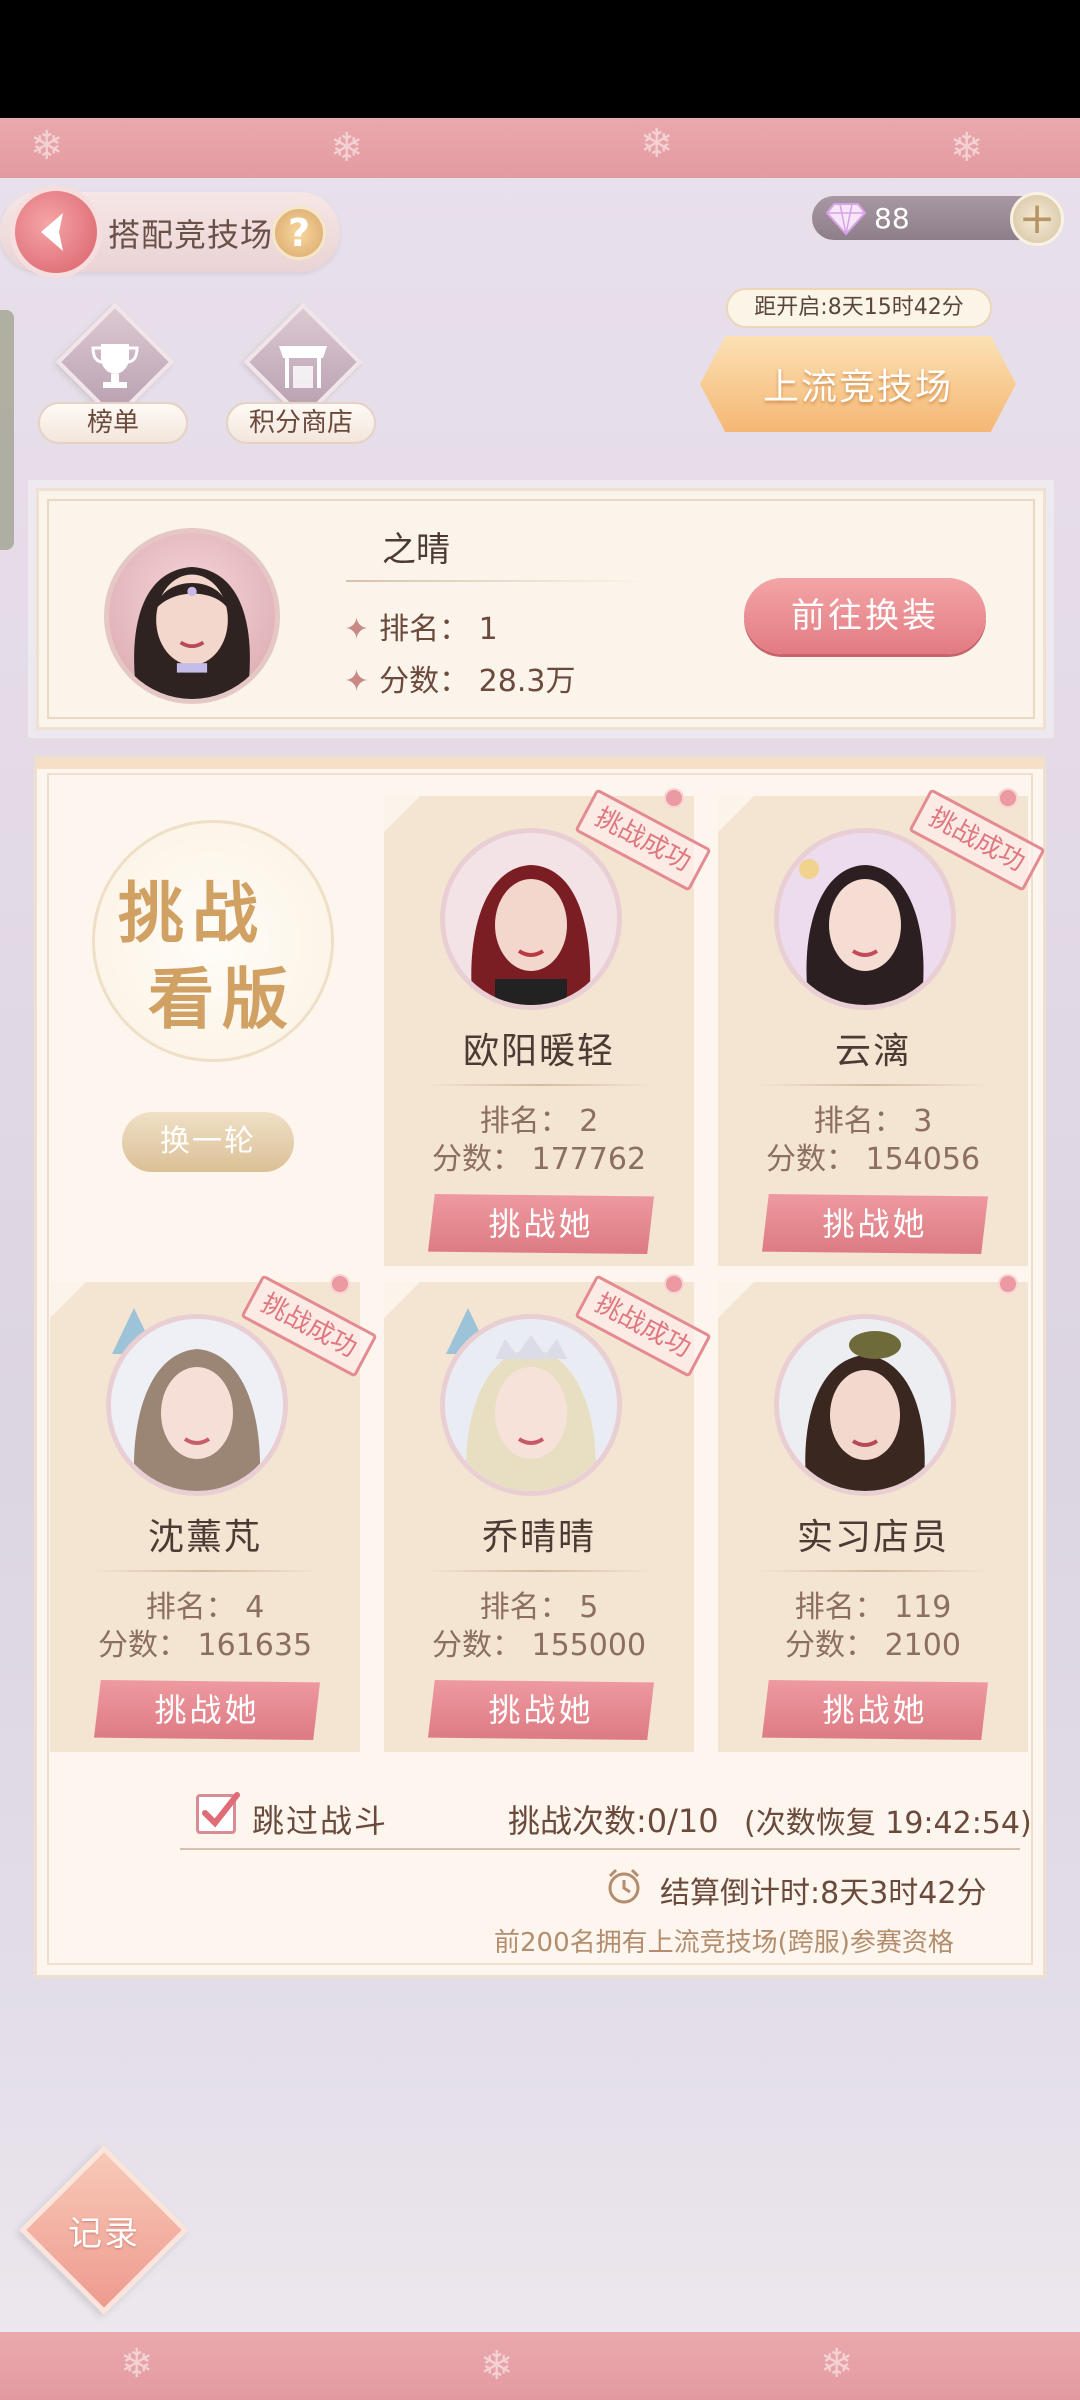 This screenshot has width=1080, height=2400. Describe the element at coordinates (873, 1645) in the screenshot. I see `opponent-score: 分数： 2100` at that location.